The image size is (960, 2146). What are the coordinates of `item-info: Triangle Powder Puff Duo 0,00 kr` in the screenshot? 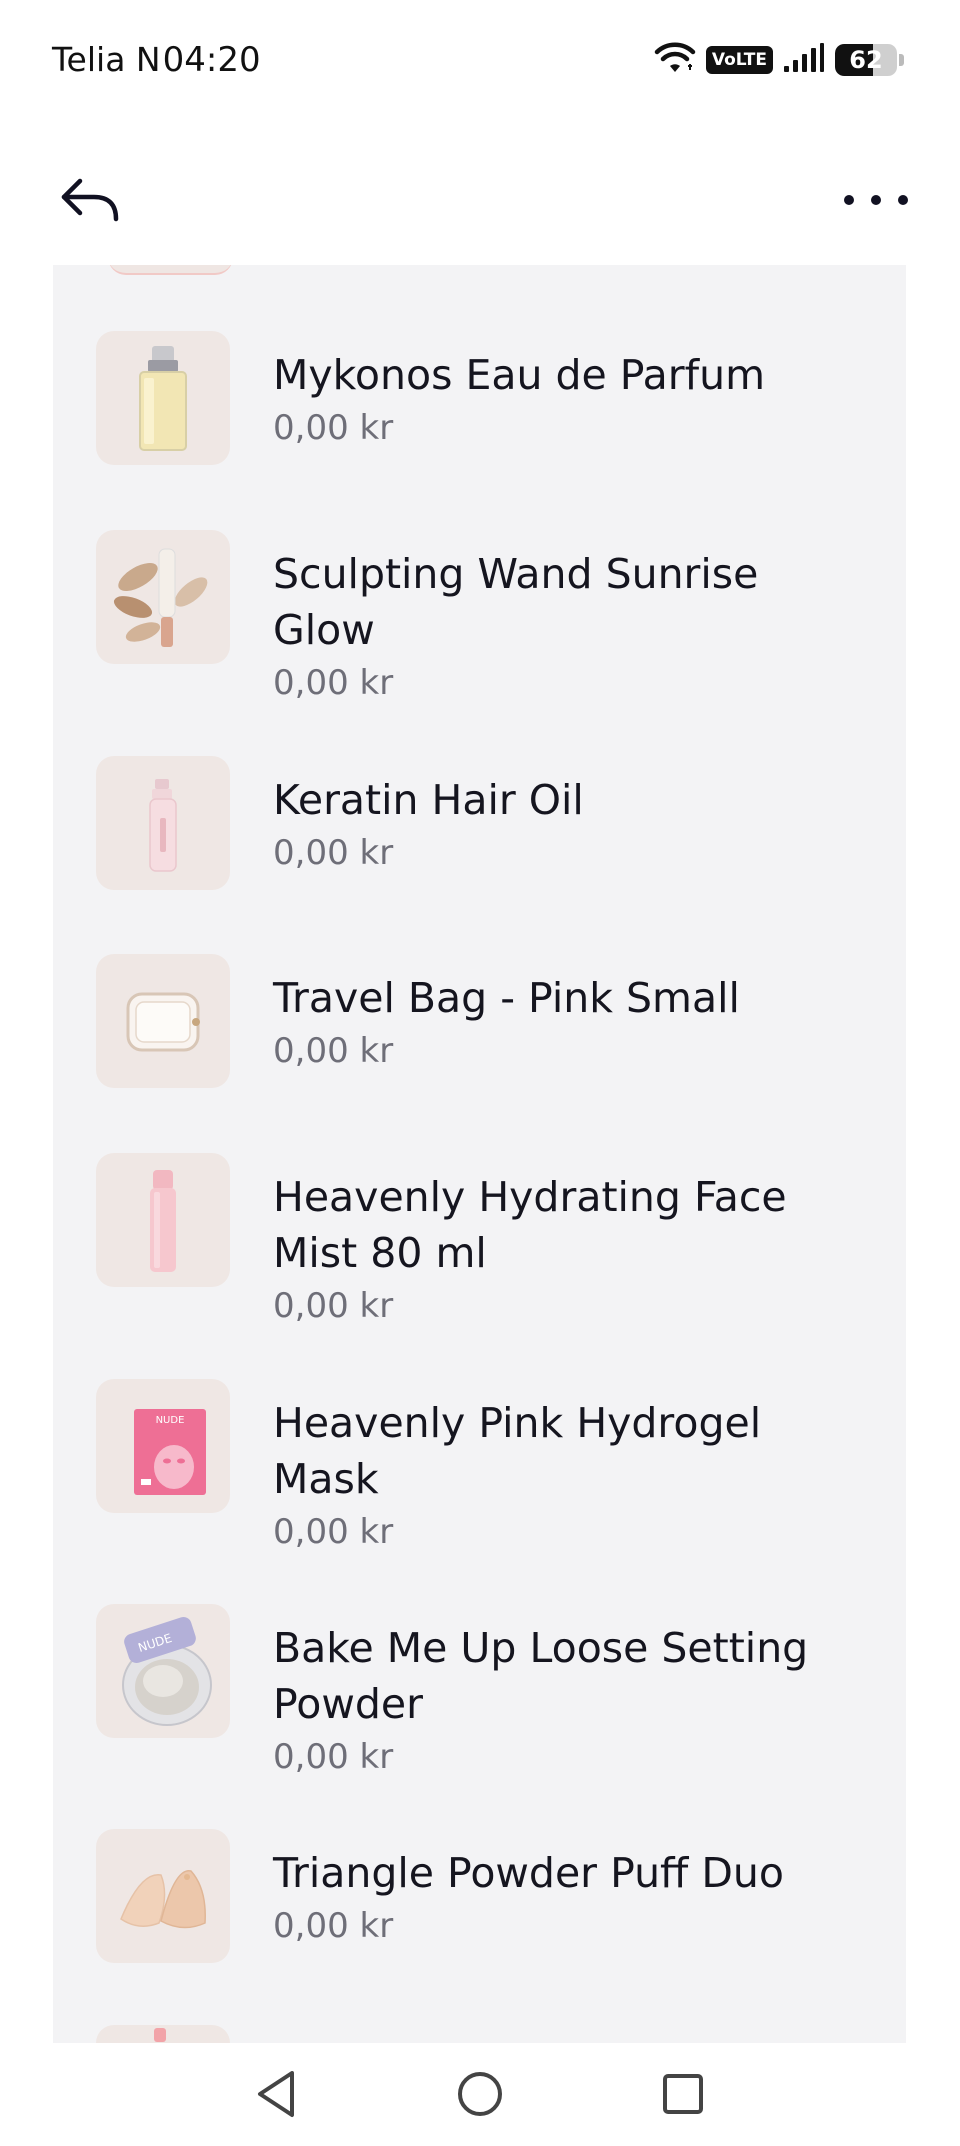 It's located at (568, 1889).